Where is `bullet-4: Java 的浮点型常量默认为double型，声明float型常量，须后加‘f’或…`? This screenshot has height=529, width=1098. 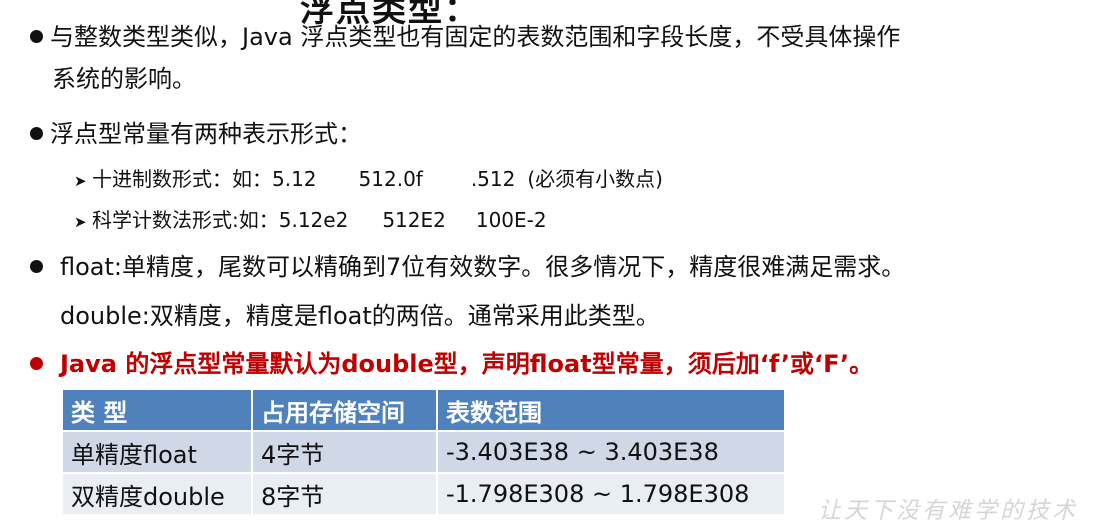
bullet-4: Java 的浮点型常量默认为double型，声明float型常量，须后加‘f’或… is located at coordinates (451, 364).